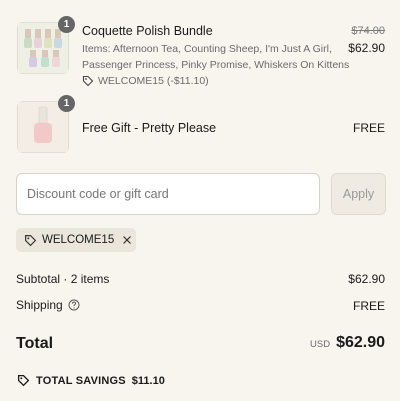 The width and height of the screenshot is (400, 401). Describe the element at coordinates (149, 128) in the screenshot. I see `product-name: Free Gift - Pretty Please` at that location.